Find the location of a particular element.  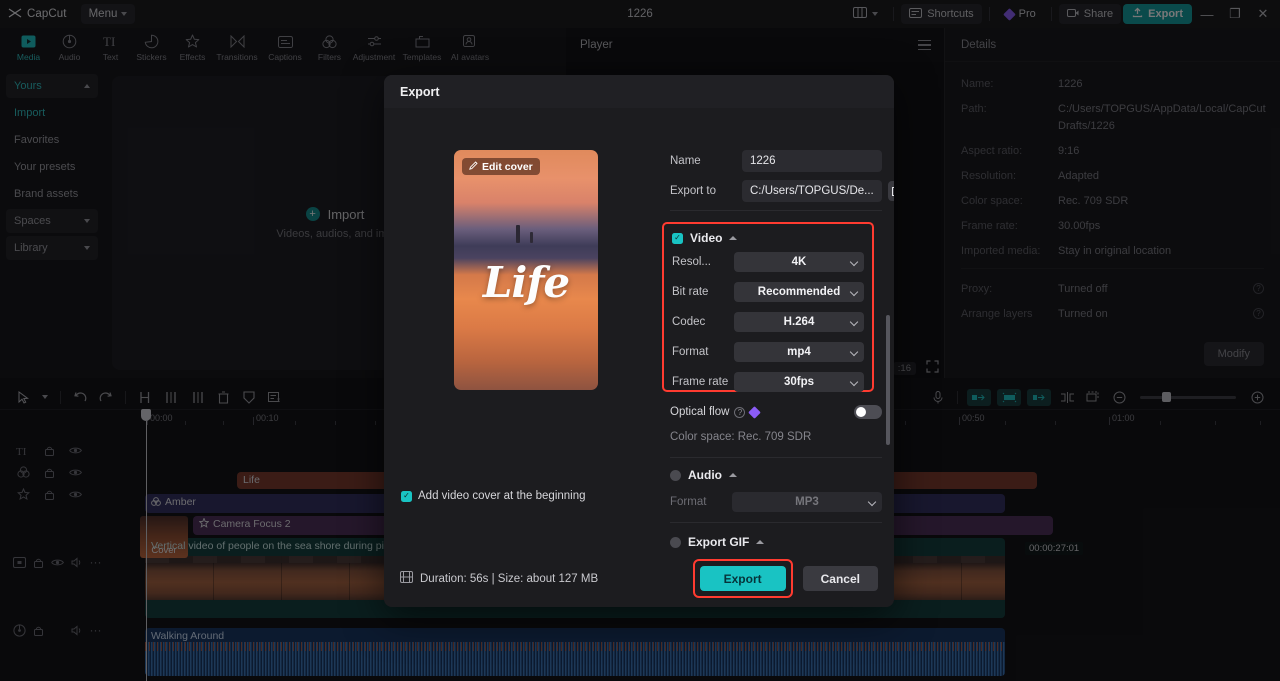

audio-section-header: Audio is located at coordinates (776, 475).